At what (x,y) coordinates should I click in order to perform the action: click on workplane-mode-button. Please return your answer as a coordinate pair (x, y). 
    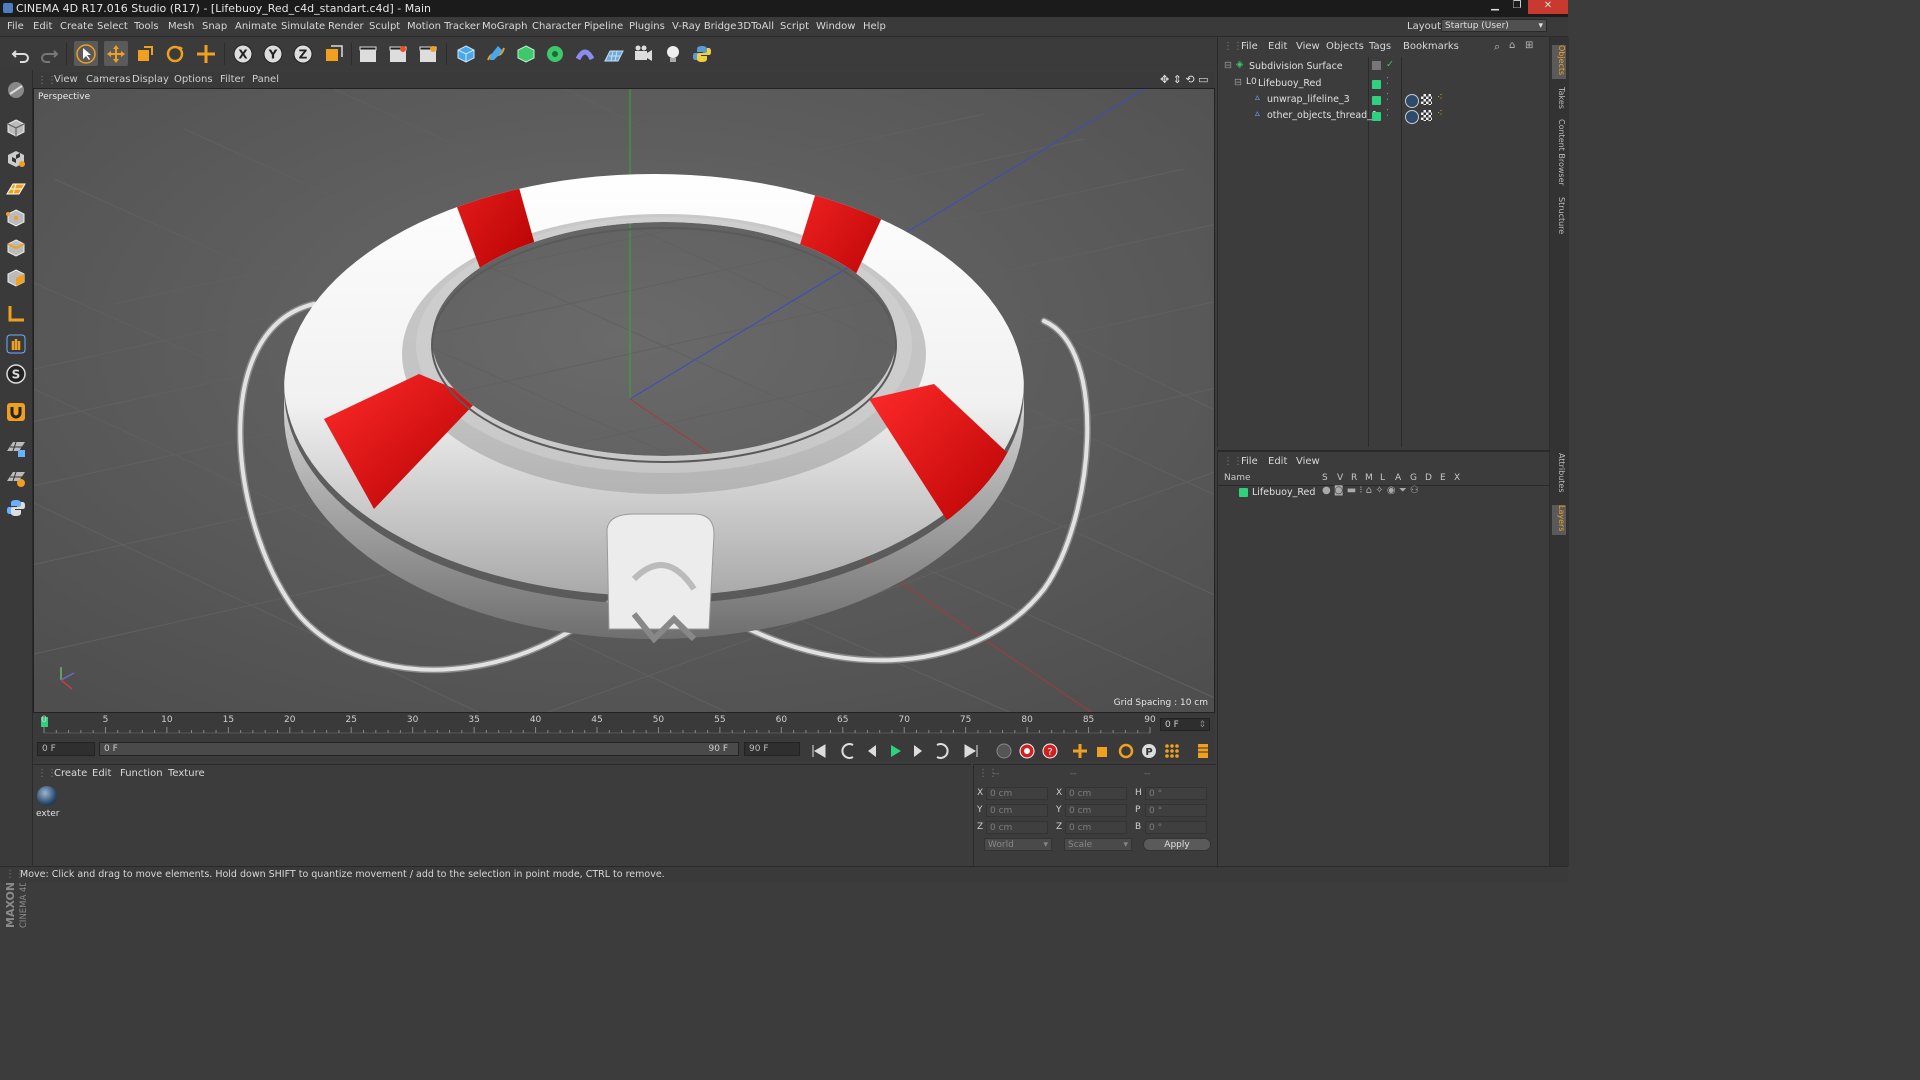
    Looking at the image, I should click on (16, 189).